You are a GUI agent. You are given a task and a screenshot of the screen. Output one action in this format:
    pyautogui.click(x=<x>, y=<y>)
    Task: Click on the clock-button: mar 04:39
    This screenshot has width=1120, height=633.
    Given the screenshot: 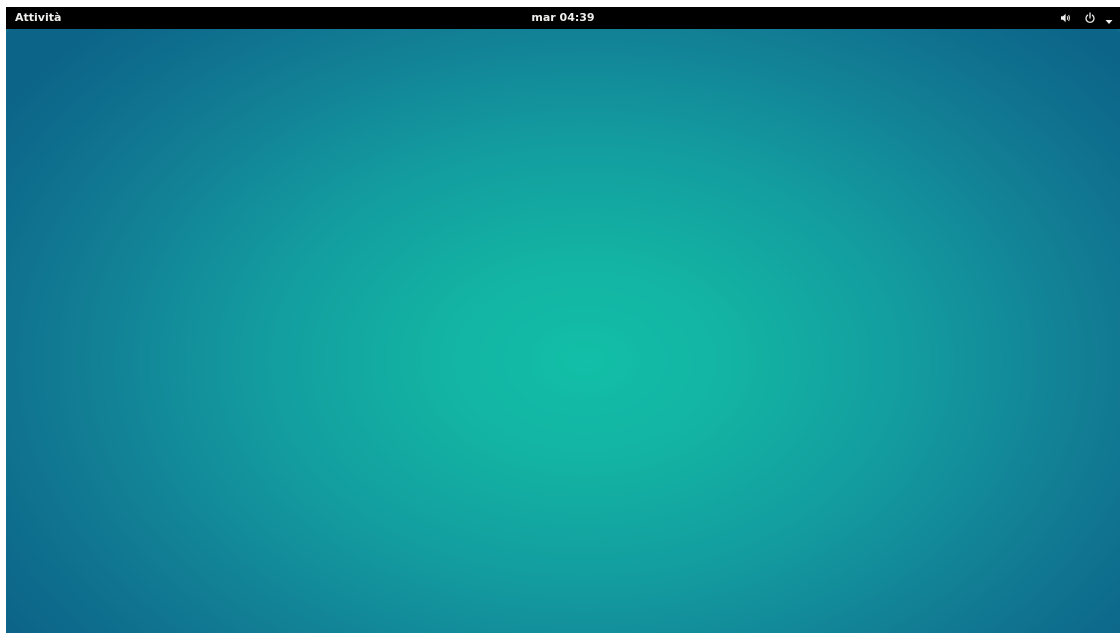 What is the action you would take?
    pyautogui.click(x=563, y=18)
    